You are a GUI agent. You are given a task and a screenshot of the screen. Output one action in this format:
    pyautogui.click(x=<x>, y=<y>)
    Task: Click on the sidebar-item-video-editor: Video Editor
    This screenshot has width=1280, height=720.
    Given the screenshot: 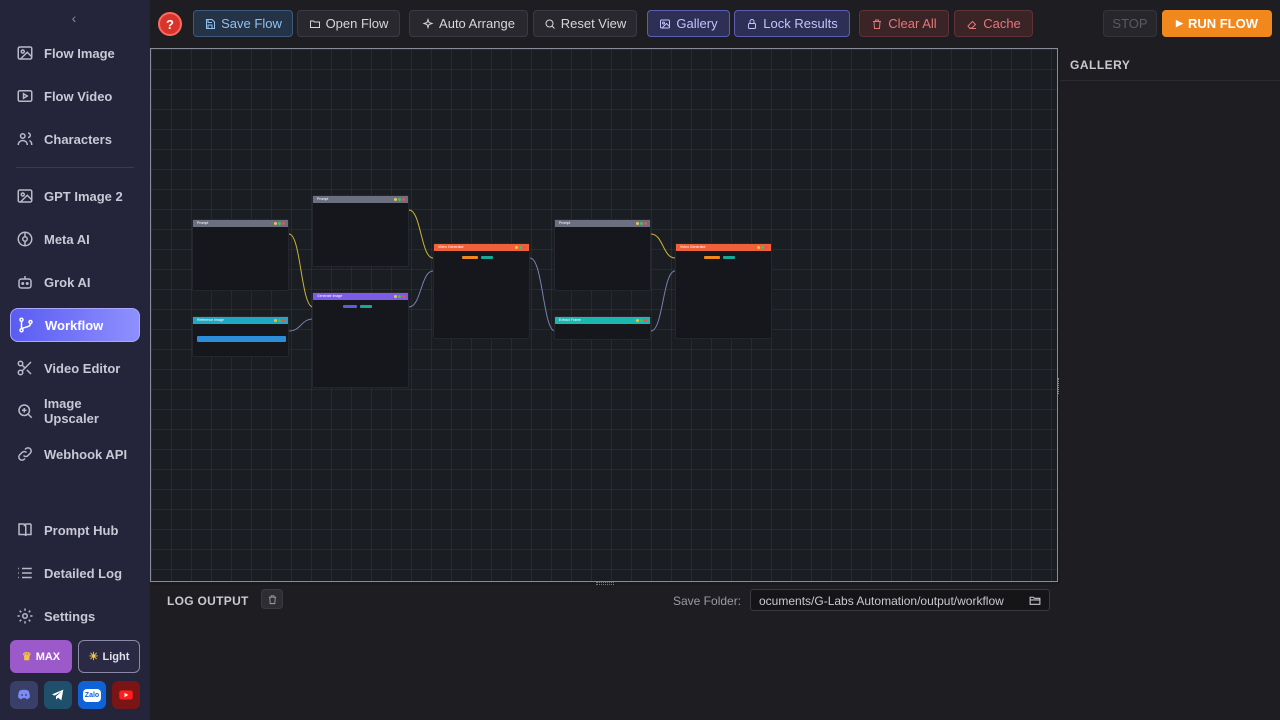 What is the action you would take?
    pyautogui.click(x=75, y=368)
    